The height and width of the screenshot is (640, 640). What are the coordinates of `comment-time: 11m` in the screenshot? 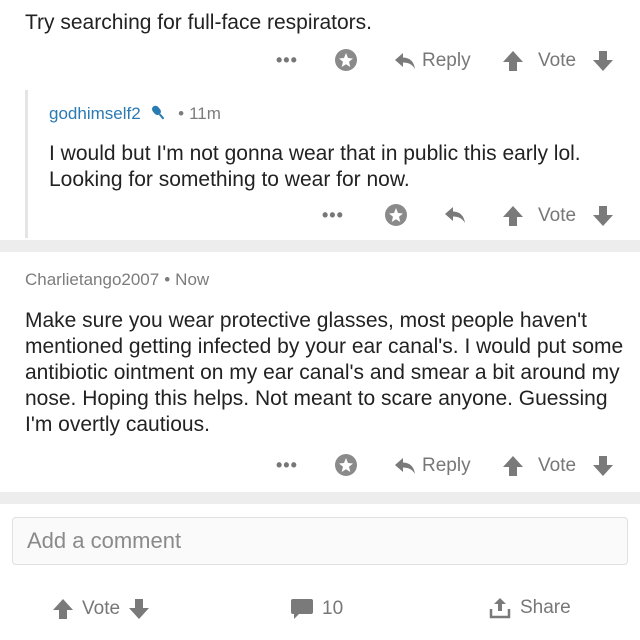 It's located at (205, 113).